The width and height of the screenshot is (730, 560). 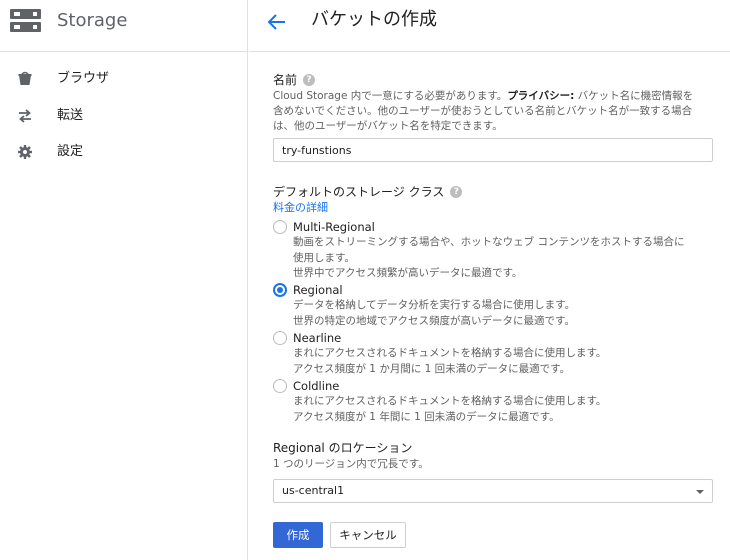 I want to click on caret-down-icon, so click(x=700, y=492).